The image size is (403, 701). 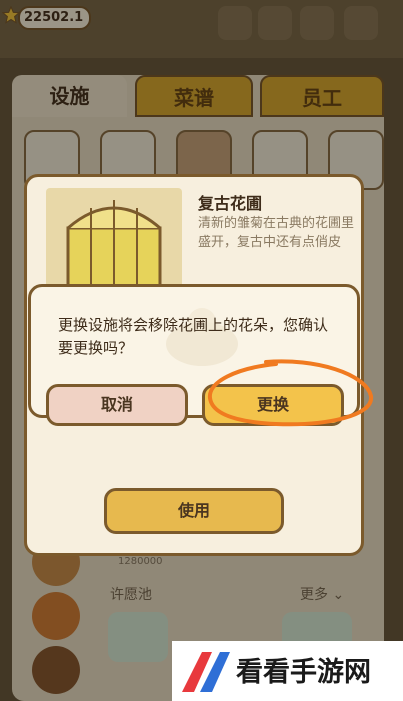 What do you see at coordinates (117, 405) in the screenshot?
I see `cancel-button: 取消` at bounding box center [117, 405].